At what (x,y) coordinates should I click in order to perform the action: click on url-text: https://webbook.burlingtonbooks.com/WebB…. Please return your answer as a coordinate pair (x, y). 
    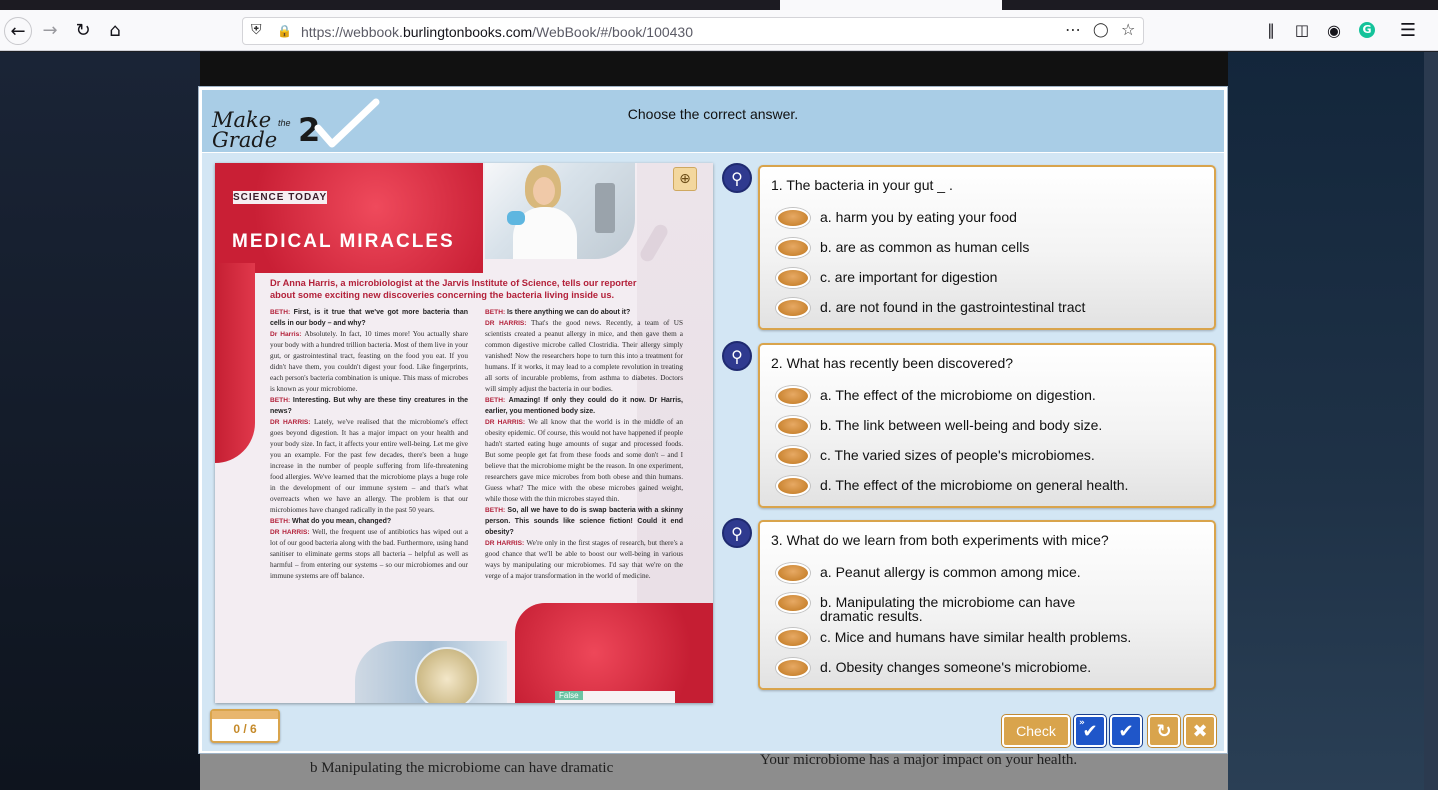
    Looking at the image, I should click on (497, 32).